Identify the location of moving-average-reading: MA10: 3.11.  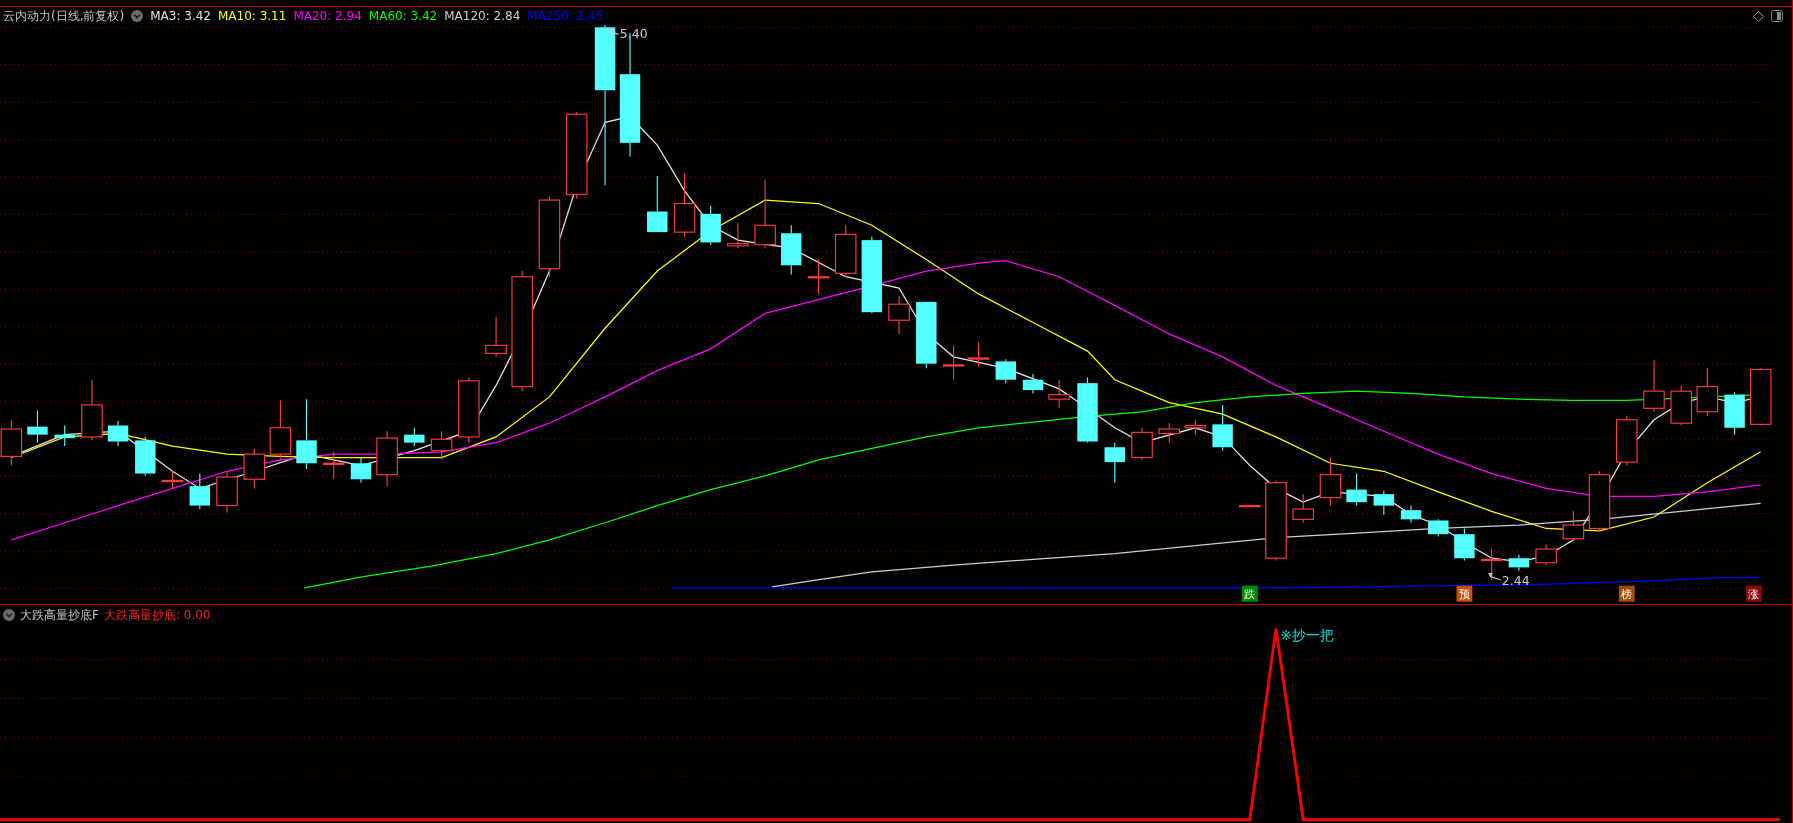
(252, 16).